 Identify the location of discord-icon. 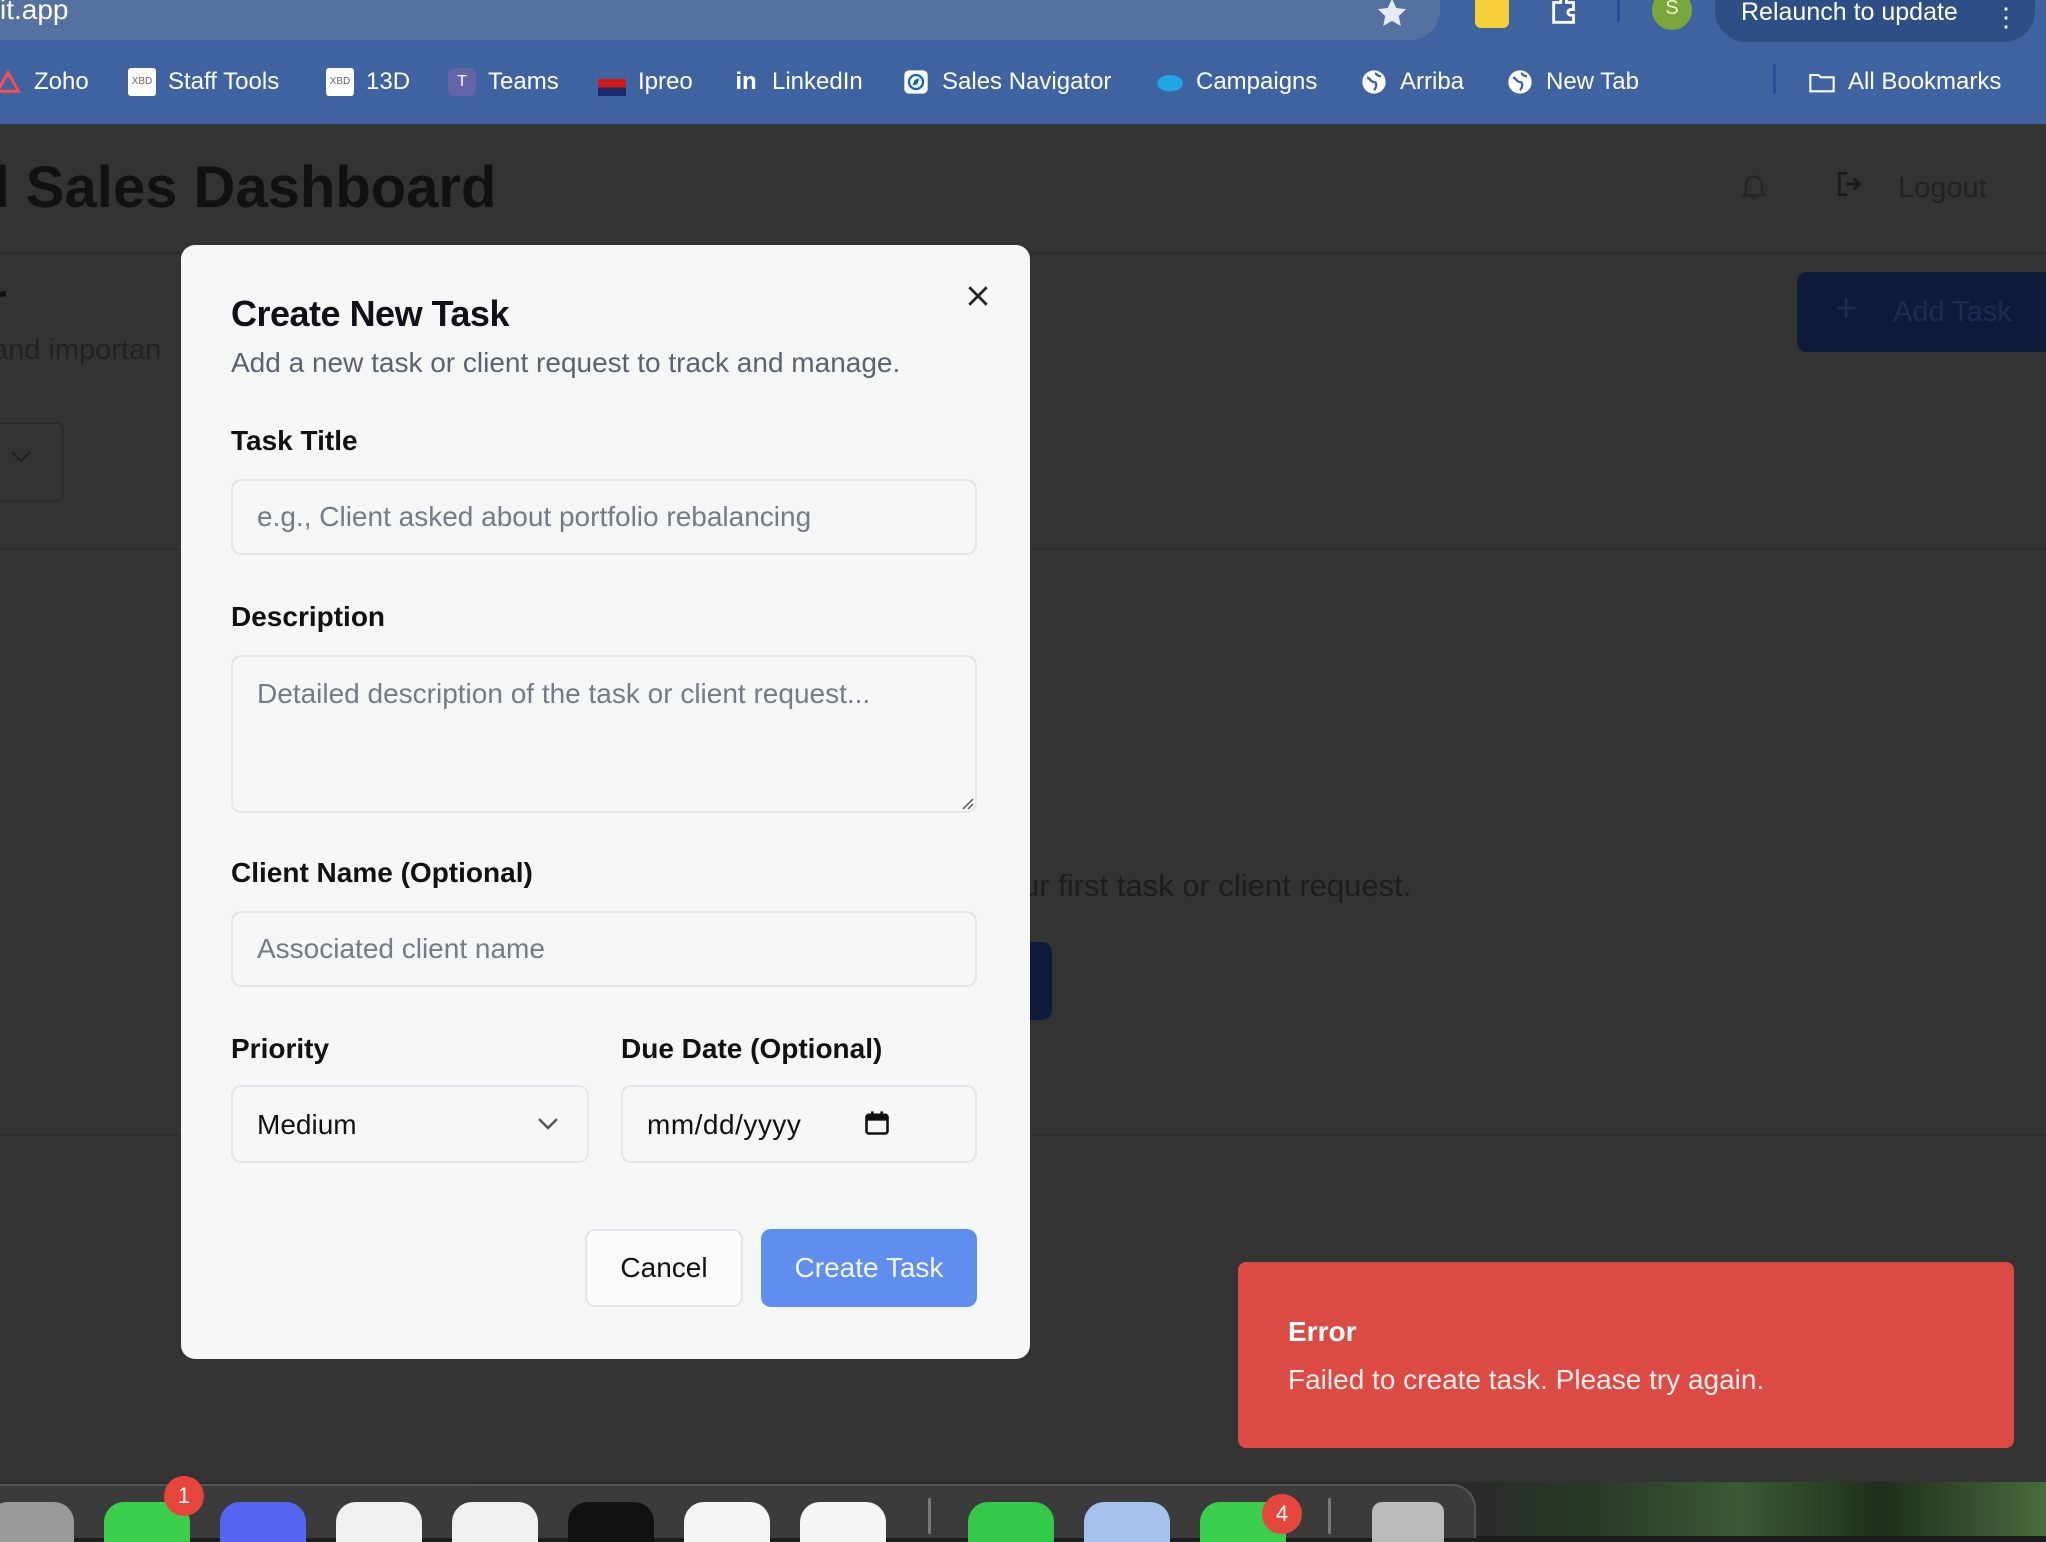
(263, 1522).